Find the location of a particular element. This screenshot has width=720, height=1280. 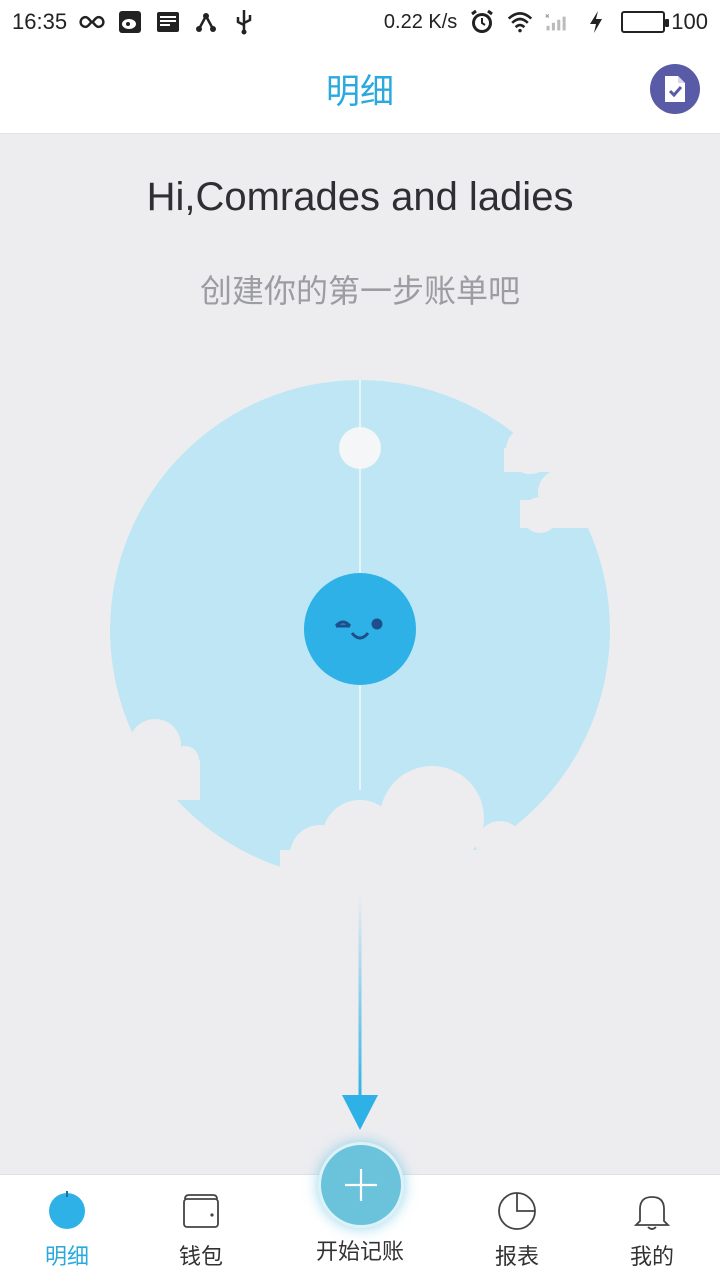

nav-label-add-record: 开始记账 is located at coordinates (360, 1250).